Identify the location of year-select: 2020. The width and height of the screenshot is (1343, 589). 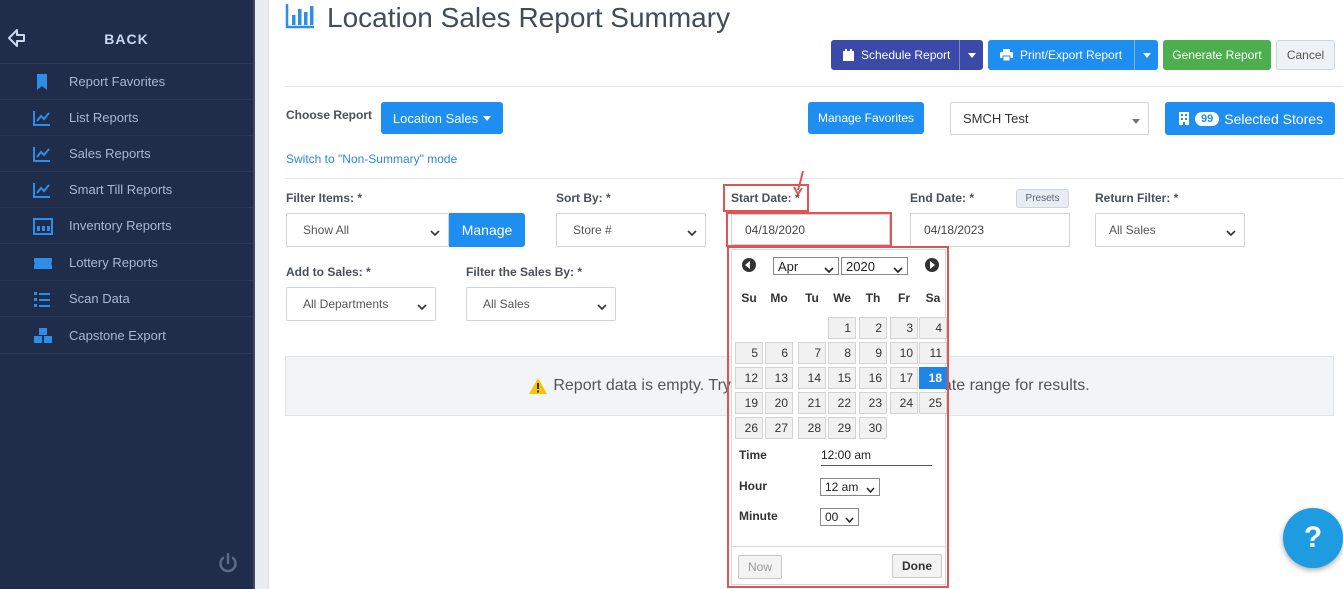
(874, 266).